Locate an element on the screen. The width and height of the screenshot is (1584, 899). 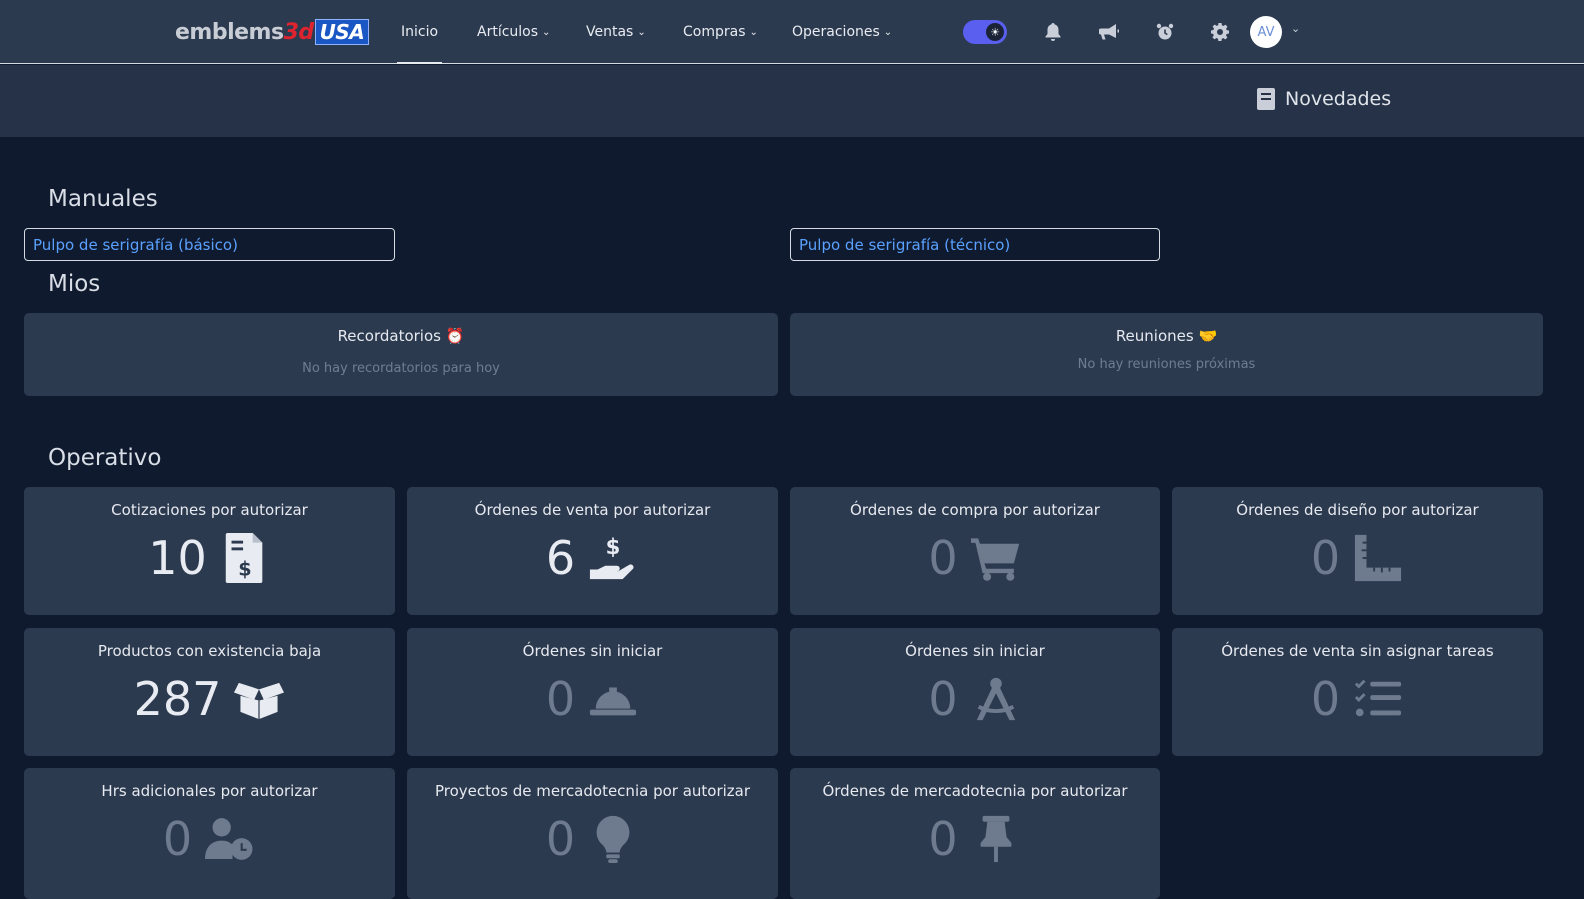
card-title: Hrs adicionales por autorizar is located at coordinates (209, 791).